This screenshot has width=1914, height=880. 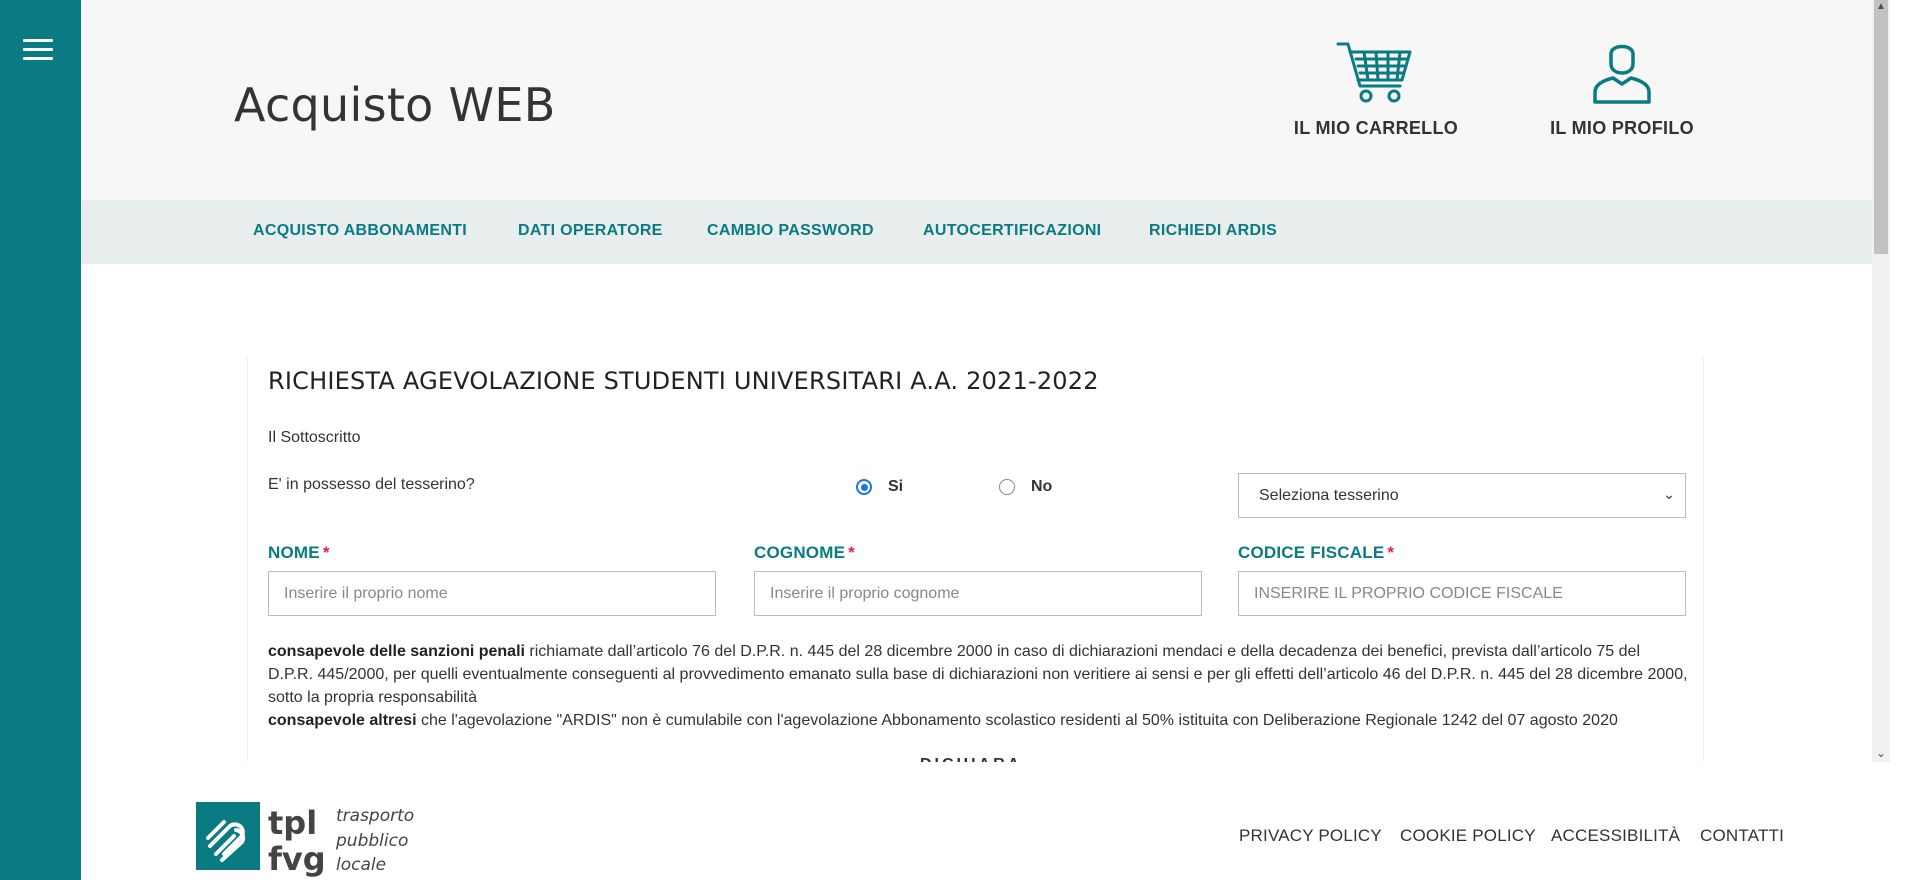 What do you see at coordinates (1329, 495) in the screenshot?
I see `tesserino-select-value: Seleziona tesserino` at bounding box center [1329, 495].